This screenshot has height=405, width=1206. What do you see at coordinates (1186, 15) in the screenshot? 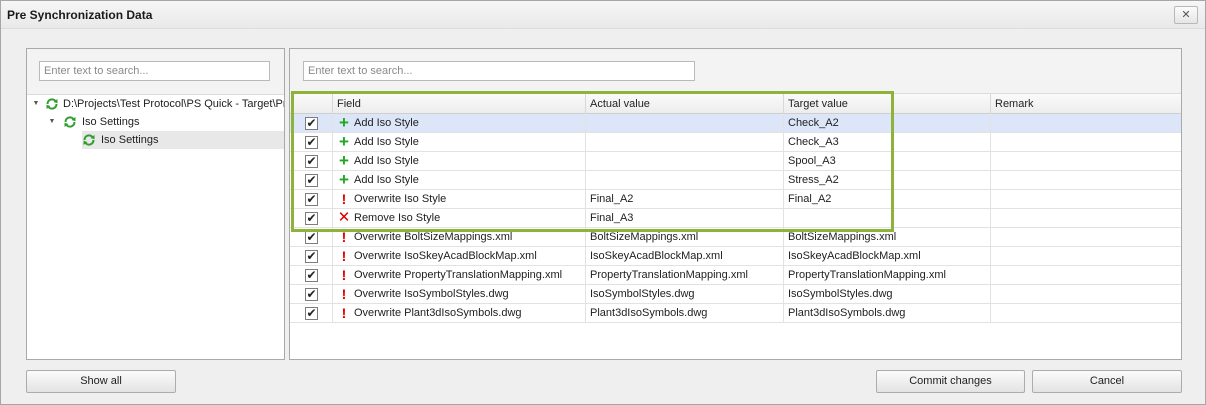
I see `close-button: ✕` at bounding box center [1186, 15].